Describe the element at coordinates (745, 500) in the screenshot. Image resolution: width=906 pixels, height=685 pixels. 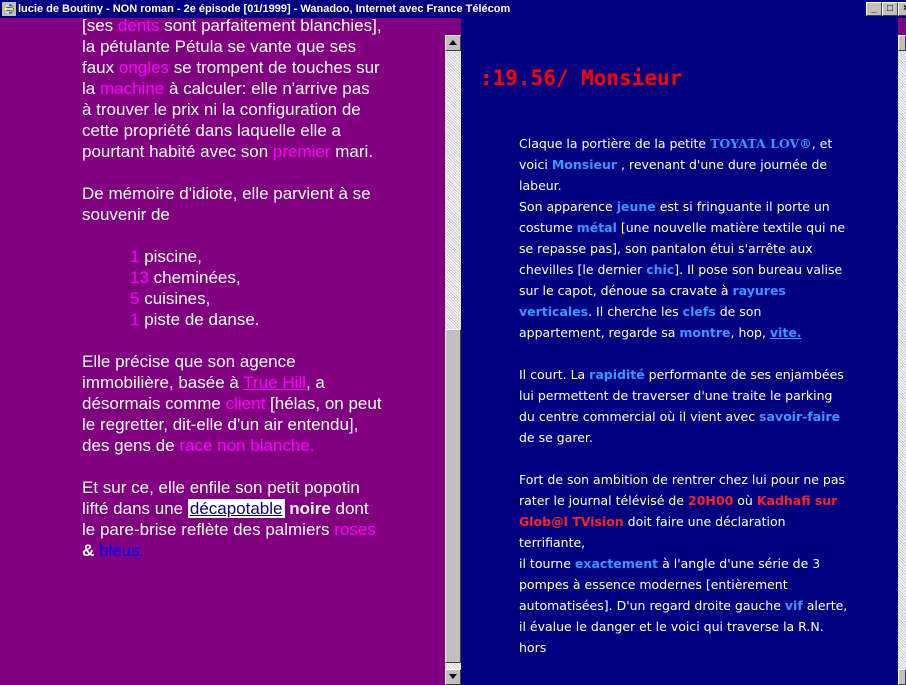
I see `text-span: où` at that location.